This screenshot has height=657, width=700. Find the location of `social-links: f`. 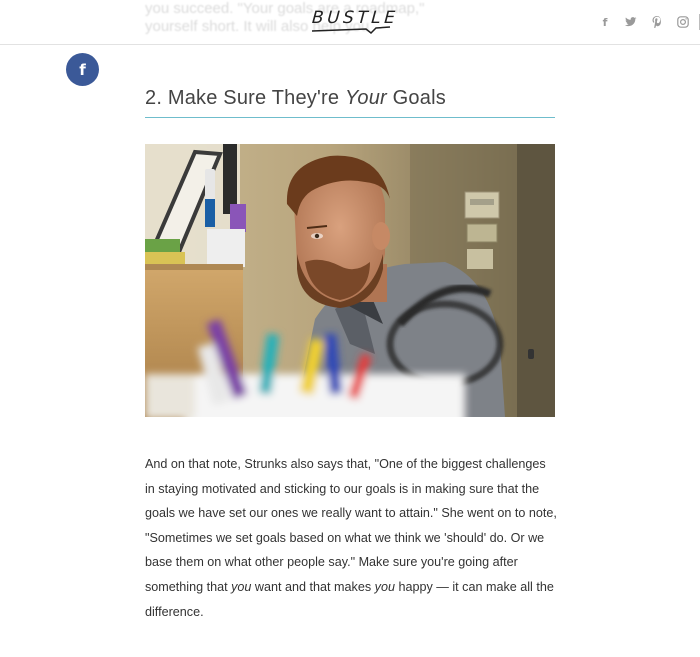

social-links: f is located at coordinates (643, 22).